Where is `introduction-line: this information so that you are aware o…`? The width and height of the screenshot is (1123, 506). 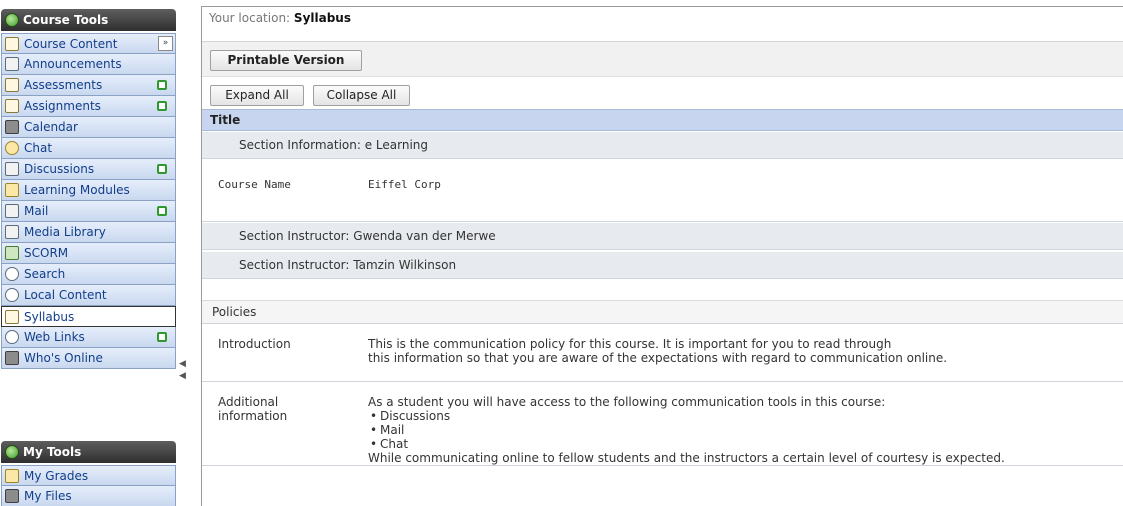 introduction-line: this information so that you are aware o… is located at coordinates (658, 358).